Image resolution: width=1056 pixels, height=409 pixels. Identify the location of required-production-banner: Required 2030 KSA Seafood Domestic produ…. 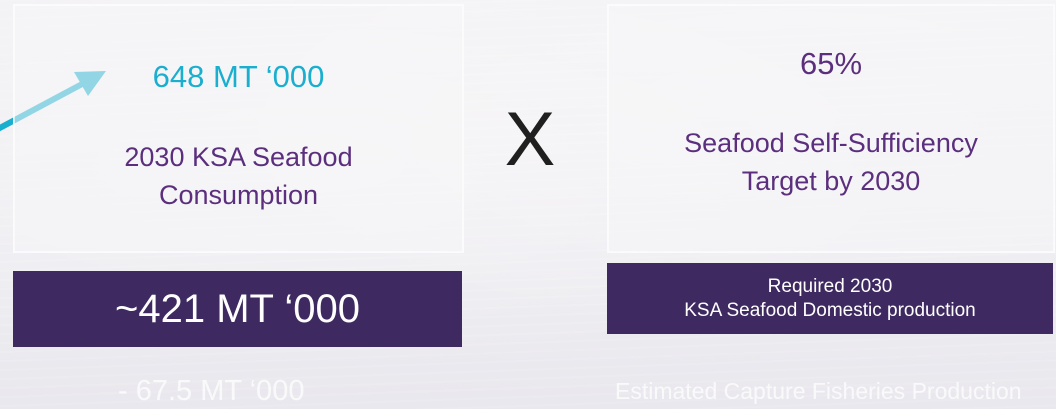
(830, 298).